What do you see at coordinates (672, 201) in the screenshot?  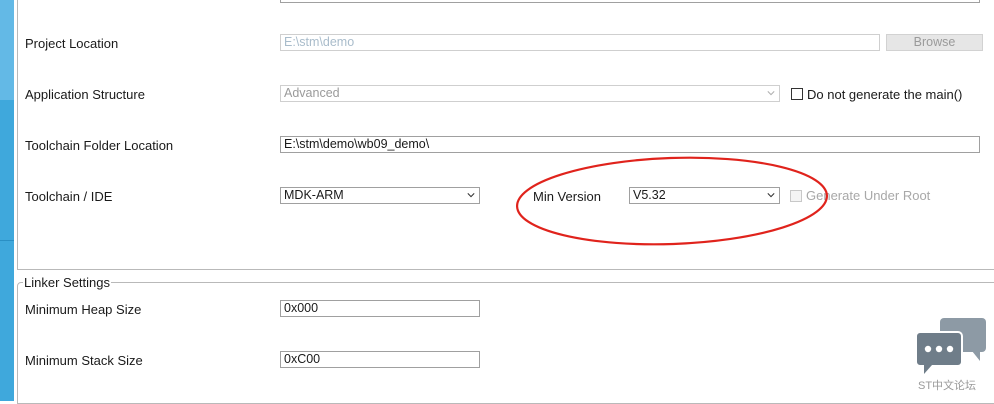 I see `annotation-ellipse` at bounding box center [672, 201].